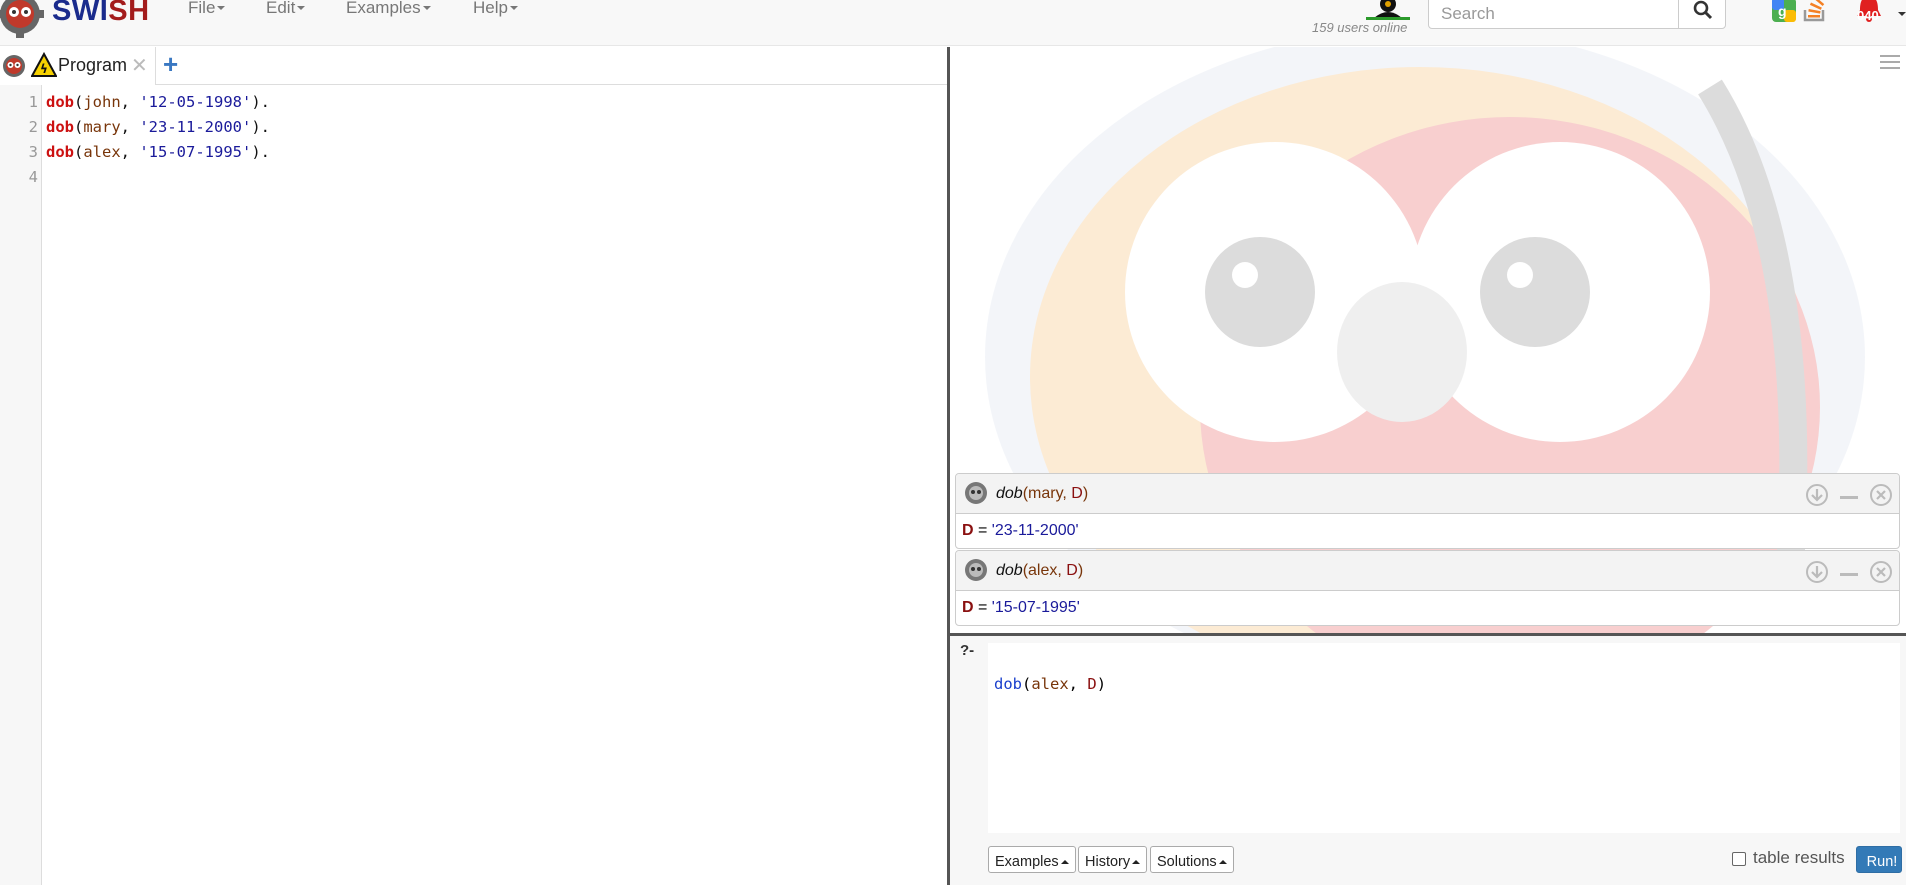  What do you see at coordinates (1444, 738) in the screenshot?
I see `query-editor: dob(alex, D)` at bounding box center [1444, 738].